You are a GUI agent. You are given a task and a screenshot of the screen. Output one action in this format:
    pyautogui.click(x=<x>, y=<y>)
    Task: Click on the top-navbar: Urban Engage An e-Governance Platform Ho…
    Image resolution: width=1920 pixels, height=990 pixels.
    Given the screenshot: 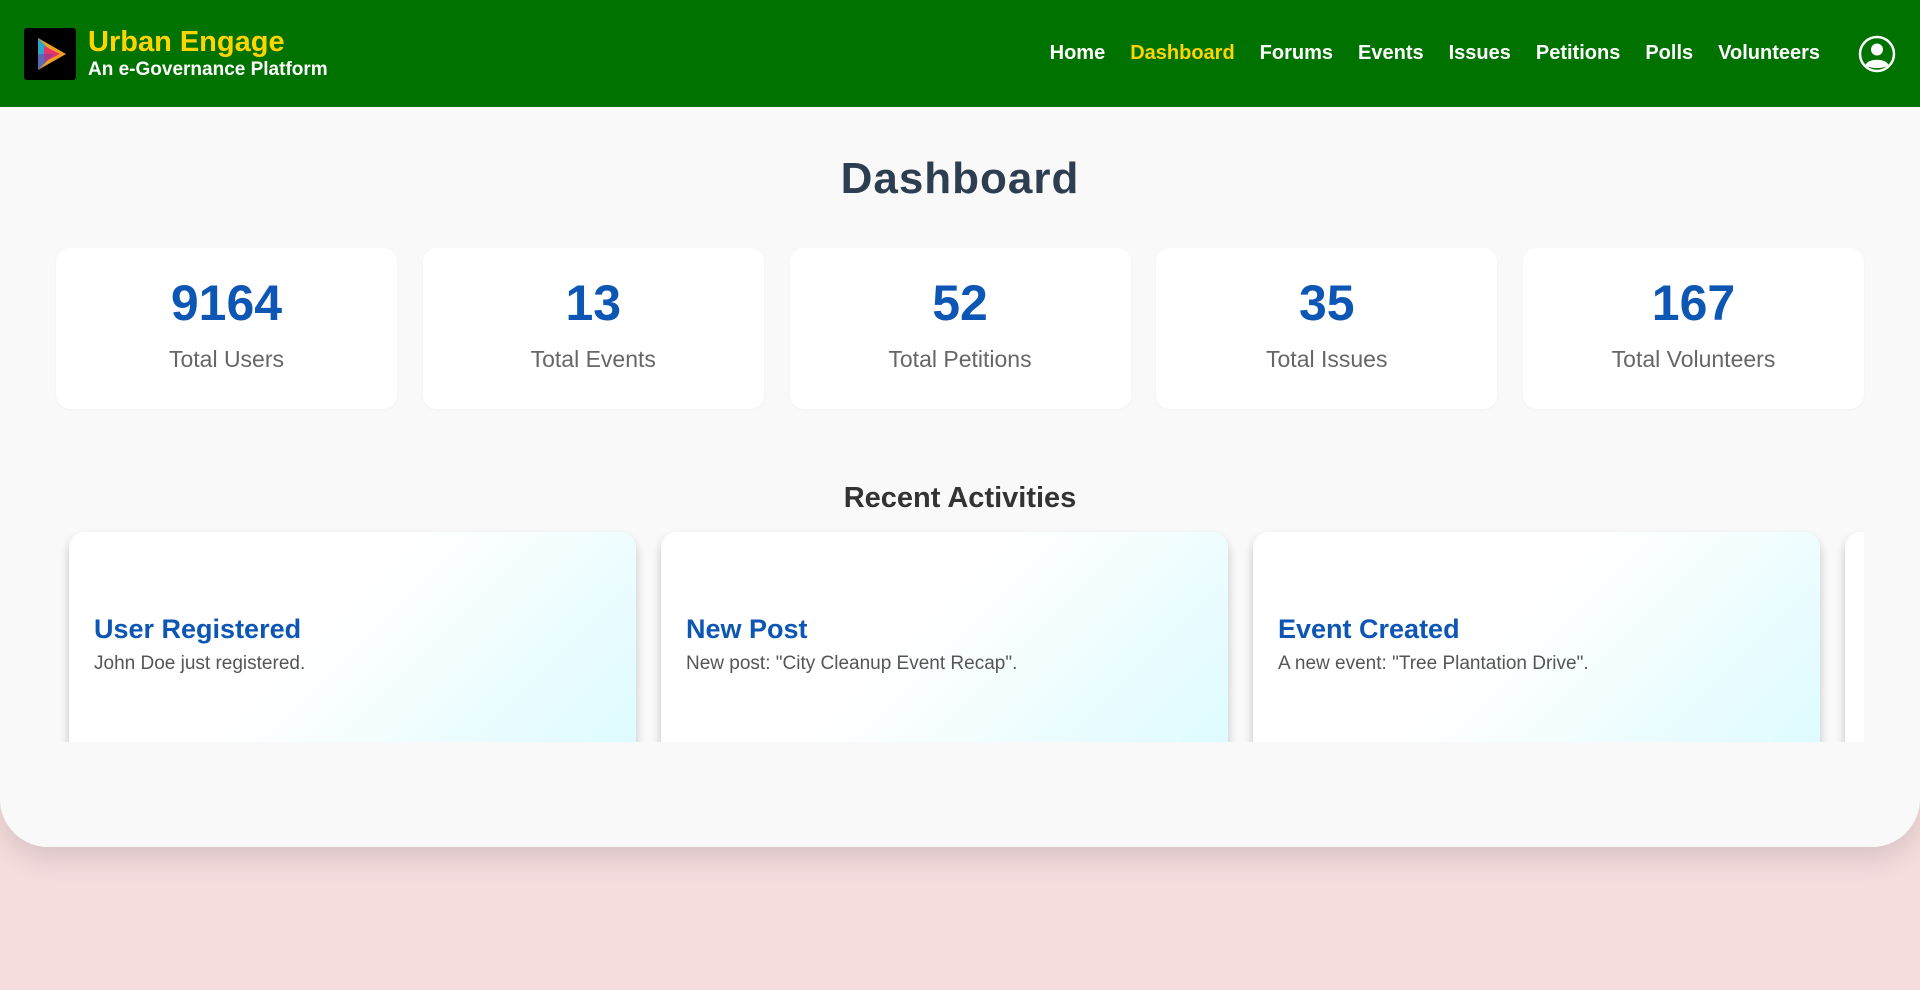 What is the action you would take?
    pyautogui.click(x=960, y=53)
    